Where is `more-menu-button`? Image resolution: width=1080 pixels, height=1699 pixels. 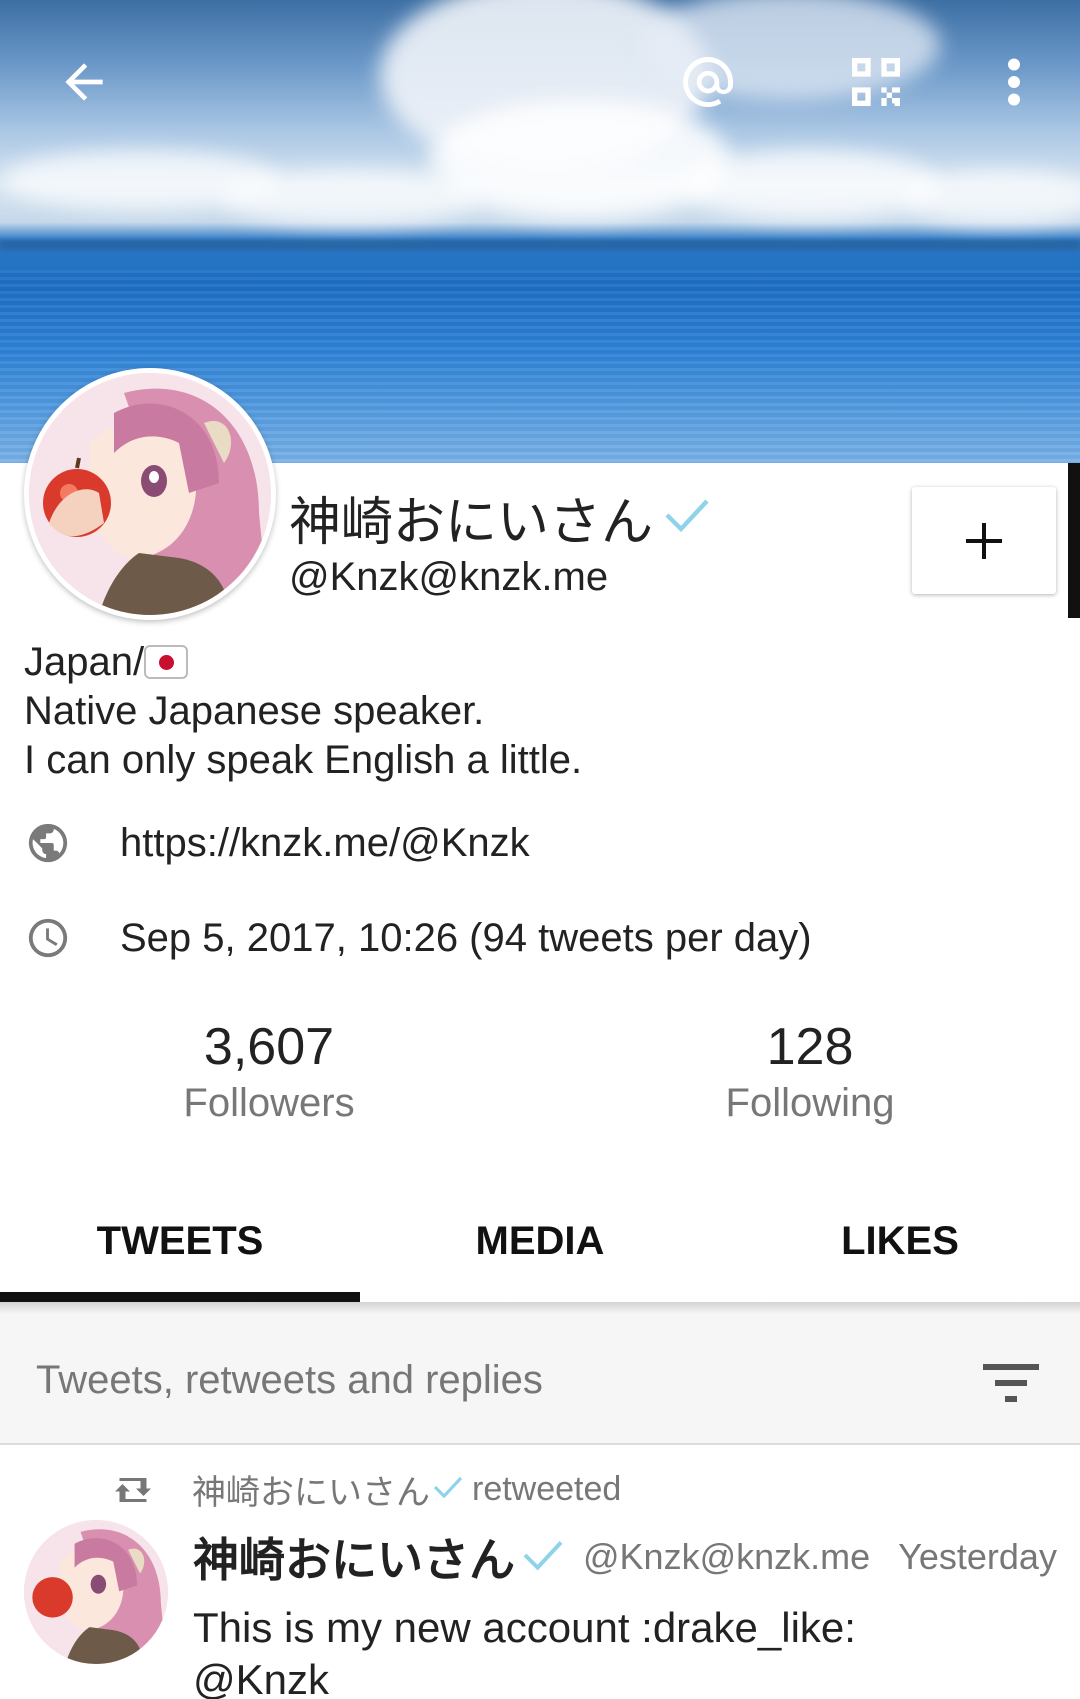 more-menu-button is located at coordinates (1014, 82).